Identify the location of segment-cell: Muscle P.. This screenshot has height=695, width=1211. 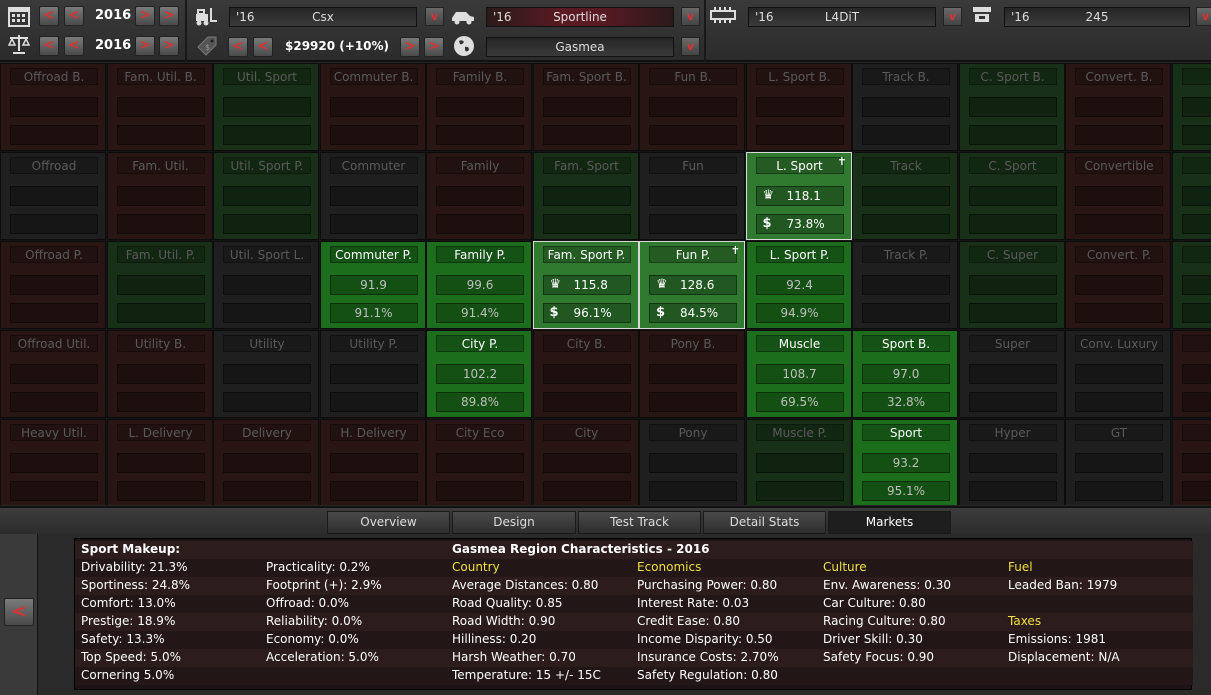
(798, 462).